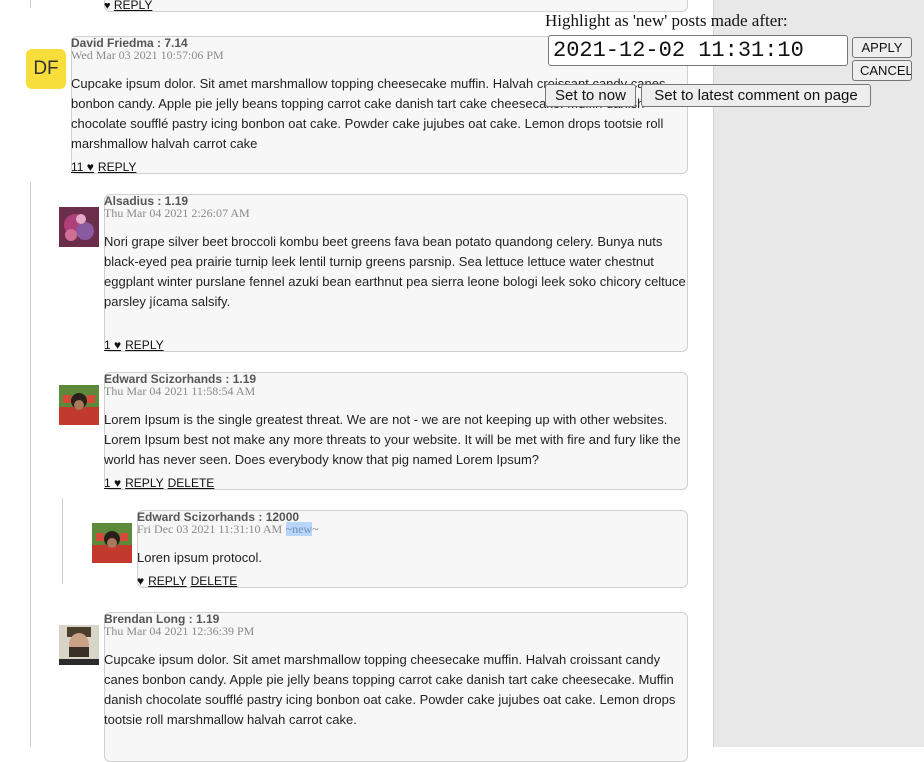 The image size is (924, 762). What do you see at coordinates (140, 581) in the screenshot?
I see `like-link: ♥` at bounding box center [140, 581].